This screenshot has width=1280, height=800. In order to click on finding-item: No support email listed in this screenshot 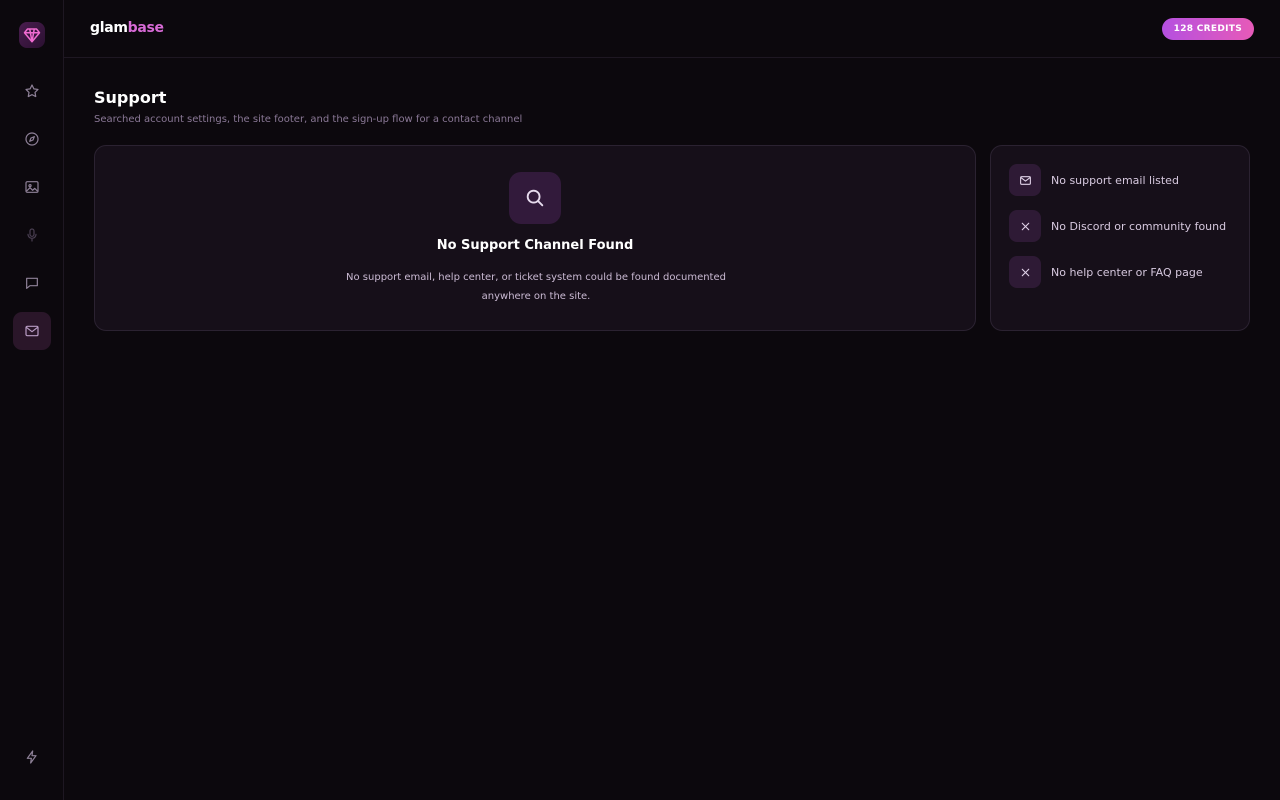, I will do `click(1094, 180)`.